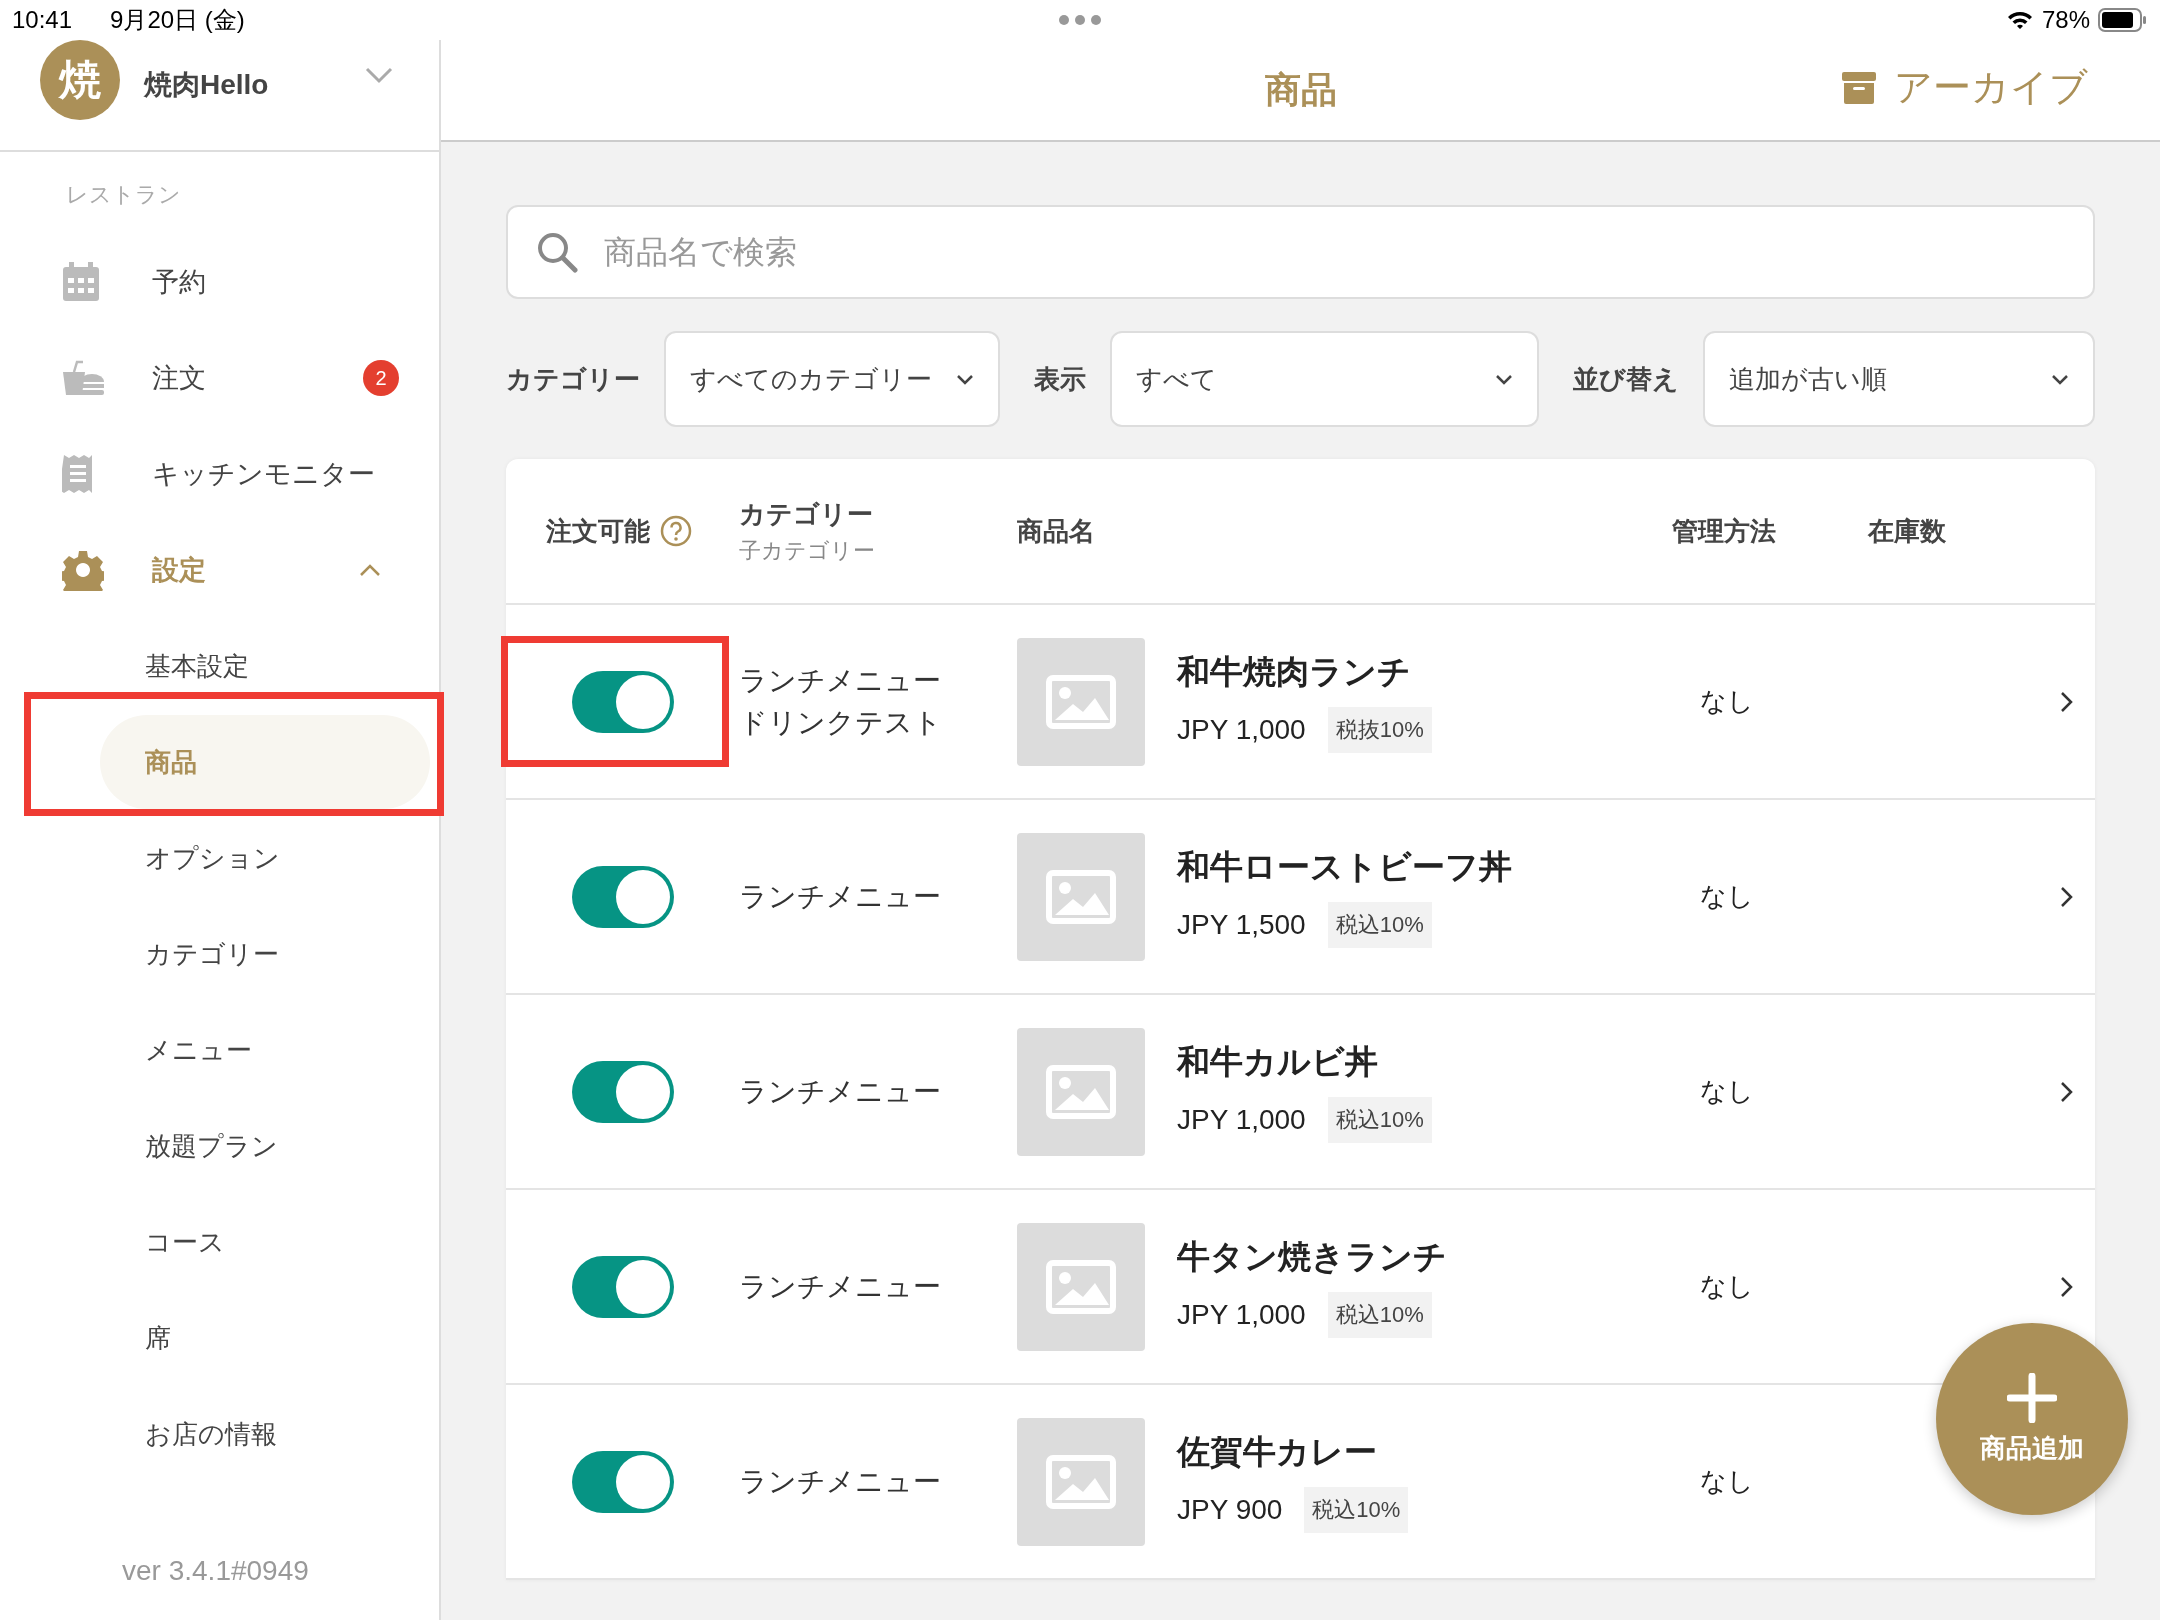 The width and height of the screenshot is (2160, 1620). What do you see at coordinates (557, 252) in the screenshot?
I see `search-icon` at bounding box center [557, 252].